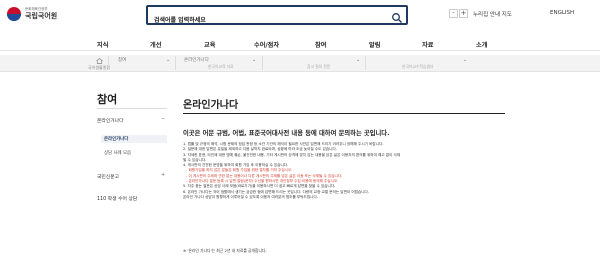 This screenshot has height=262, width=600. I want to click on page-title: 온라인가나다, so click(211, 105).